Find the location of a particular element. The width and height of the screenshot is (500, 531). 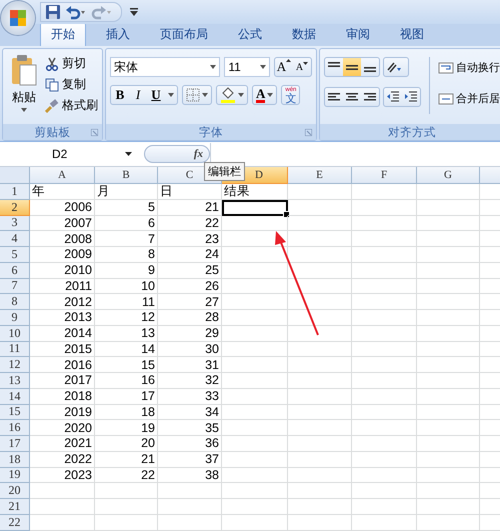

ribbon-tab: 公式 is located at coordinates (250, 34).